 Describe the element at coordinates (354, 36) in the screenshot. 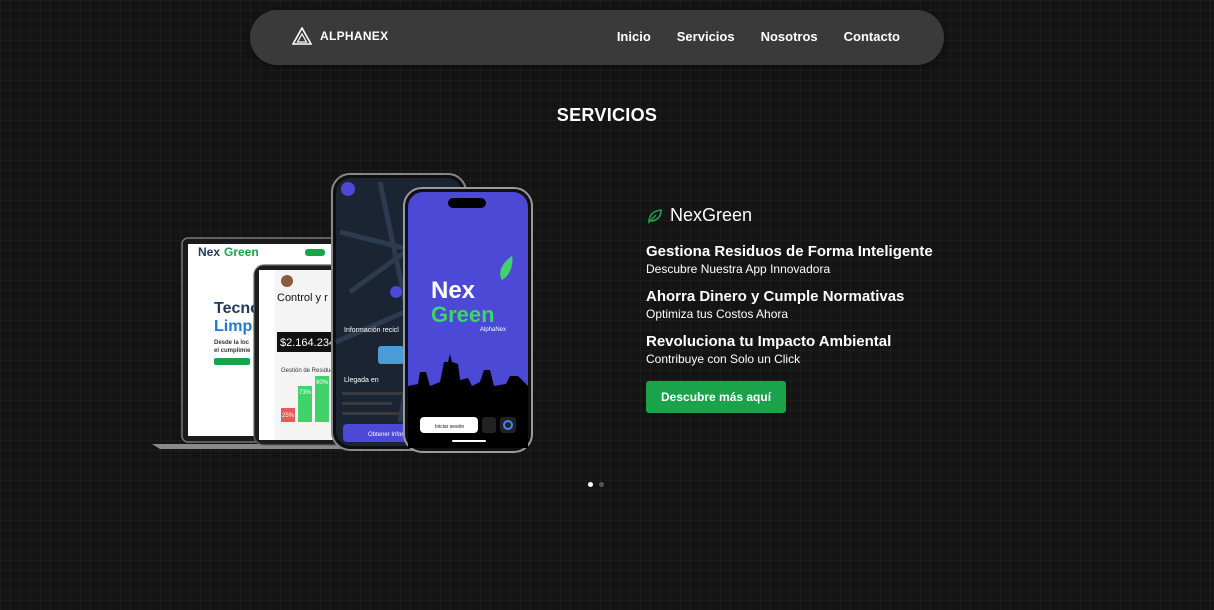

I see `brand-name: ALPHANEX` at that location.